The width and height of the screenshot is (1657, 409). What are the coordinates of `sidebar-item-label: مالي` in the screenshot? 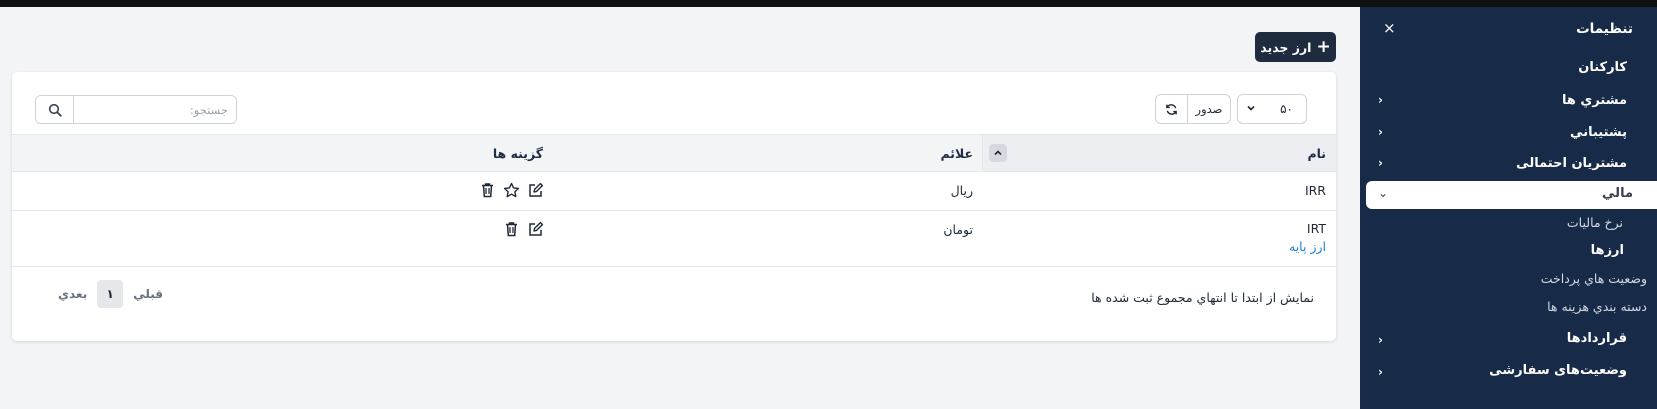 It's located at (1617, 193).